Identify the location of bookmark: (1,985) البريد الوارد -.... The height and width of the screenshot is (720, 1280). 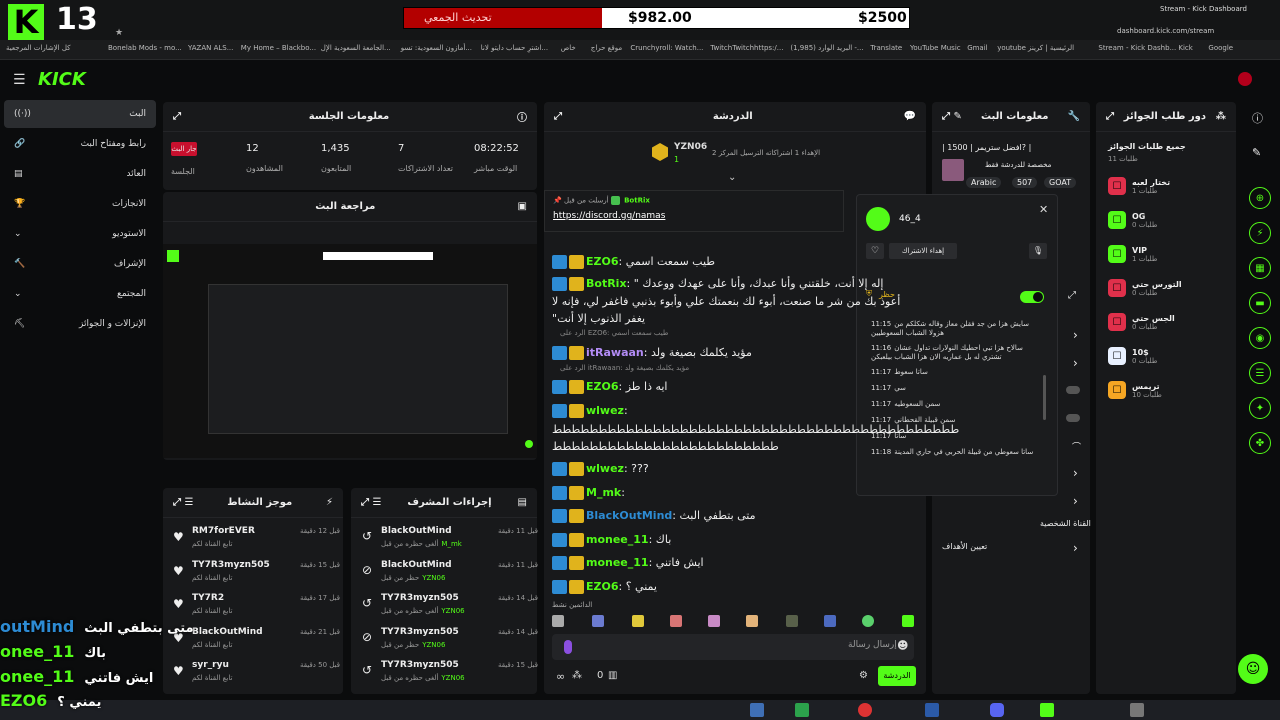
(826, 48).